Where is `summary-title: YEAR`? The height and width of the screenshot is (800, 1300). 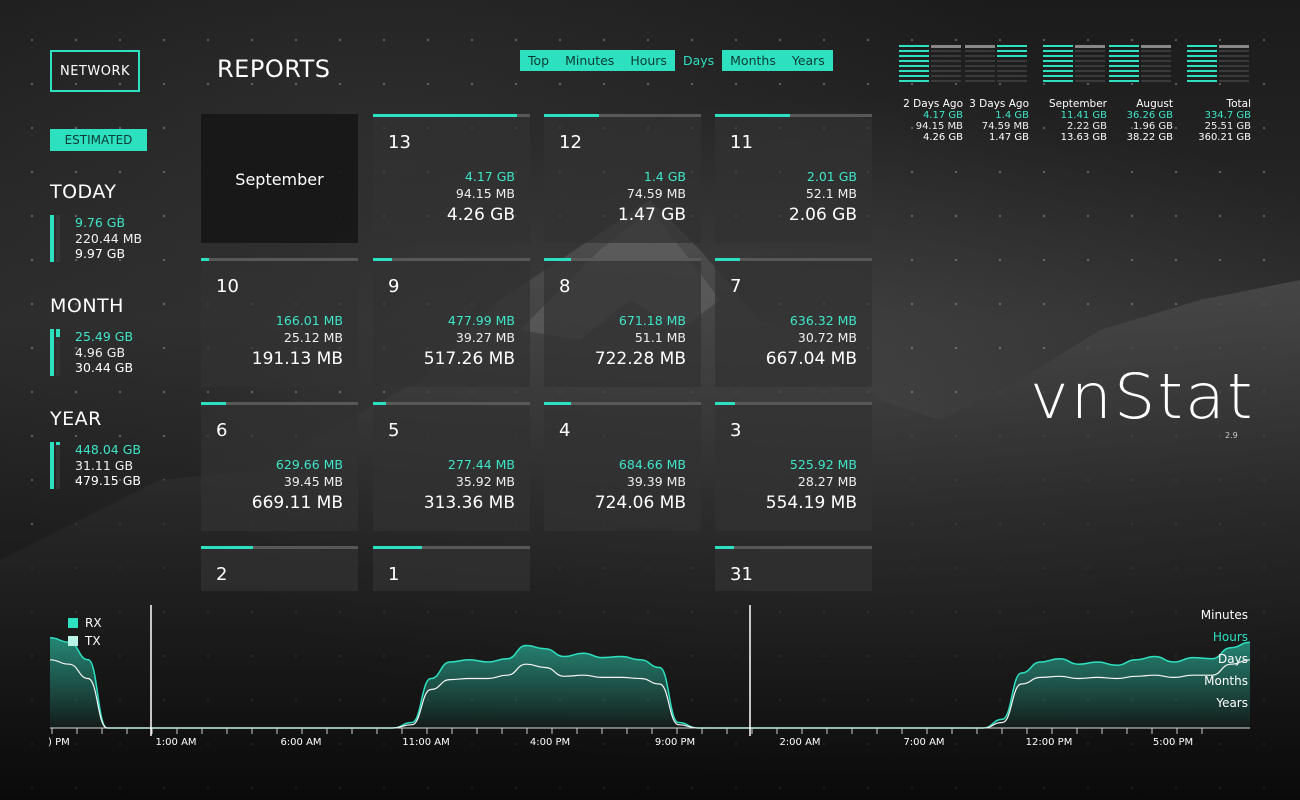 summary-title: YEAR is located at coordinates (76, 419).